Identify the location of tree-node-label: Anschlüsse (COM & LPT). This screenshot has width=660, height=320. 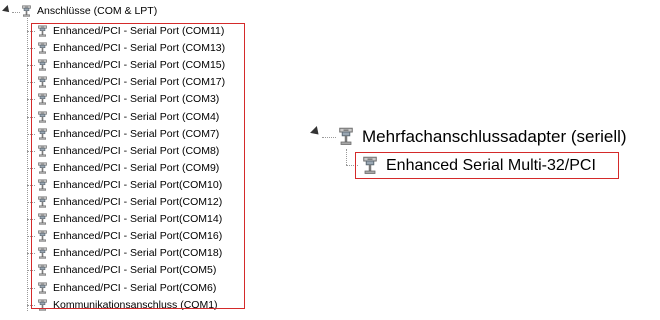
(97, 11).